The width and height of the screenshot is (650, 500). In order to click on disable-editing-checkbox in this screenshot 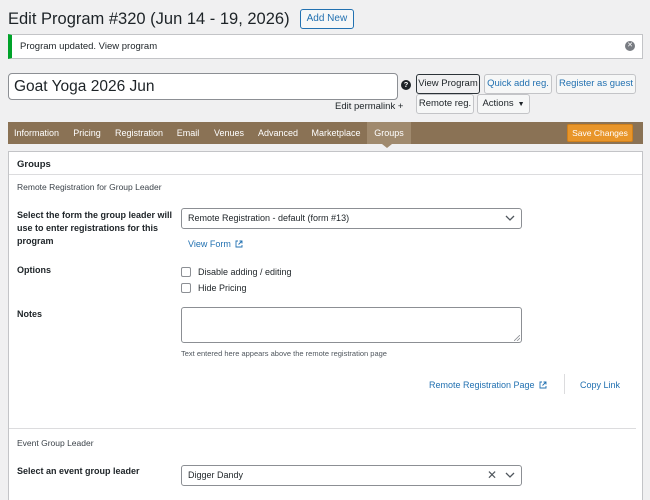, I will do `click(186, 272)`.